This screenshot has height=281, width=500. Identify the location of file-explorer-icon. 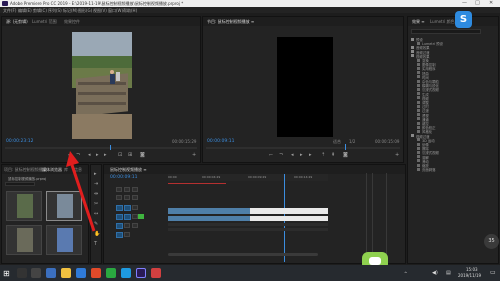
(66, 273).